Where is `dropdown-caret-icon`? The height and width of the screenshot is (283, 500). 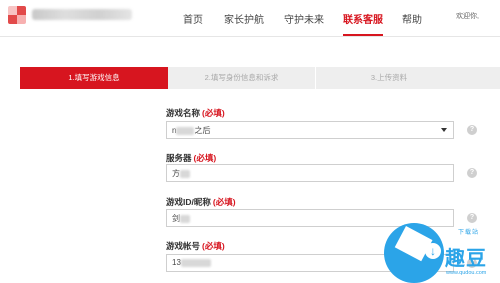 dropdown-caret-icon is located at coordinates (444, 130).